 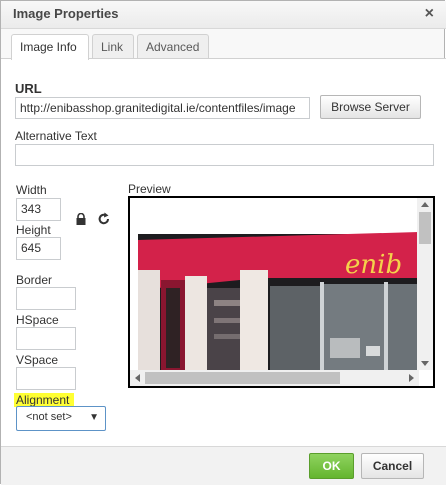 What do you see at coordinates (46, 298) in the screenshot?
I see `border-input` at bounding box center [46, 298].